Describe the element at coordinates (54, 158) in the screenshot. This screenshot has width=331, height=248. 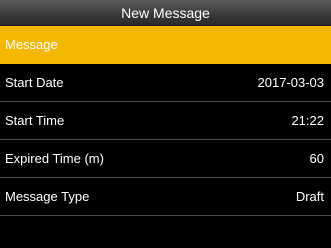
I see `menu-item-label: Expired Time (m)` at that location.